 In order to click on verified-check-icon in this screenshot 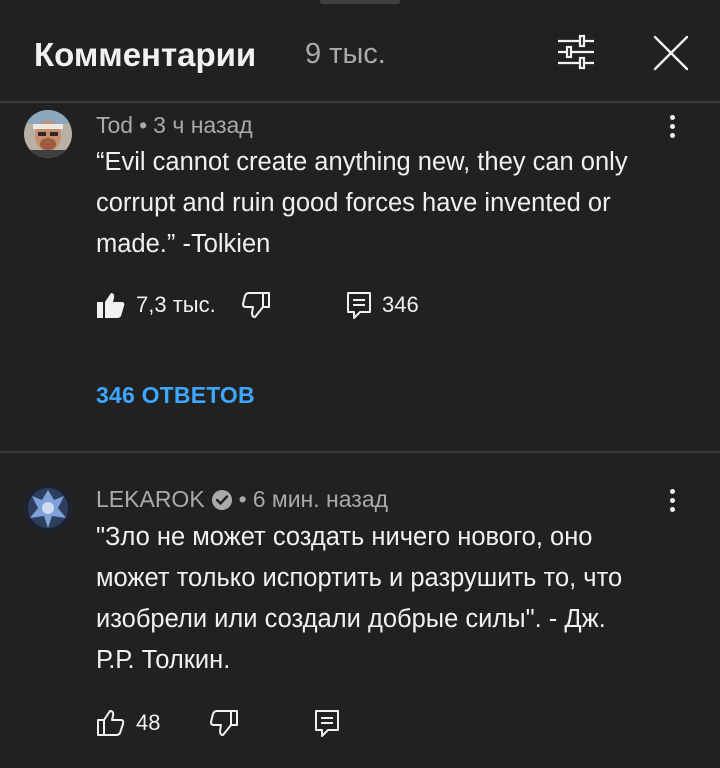, I will do `click(221, 499)`.